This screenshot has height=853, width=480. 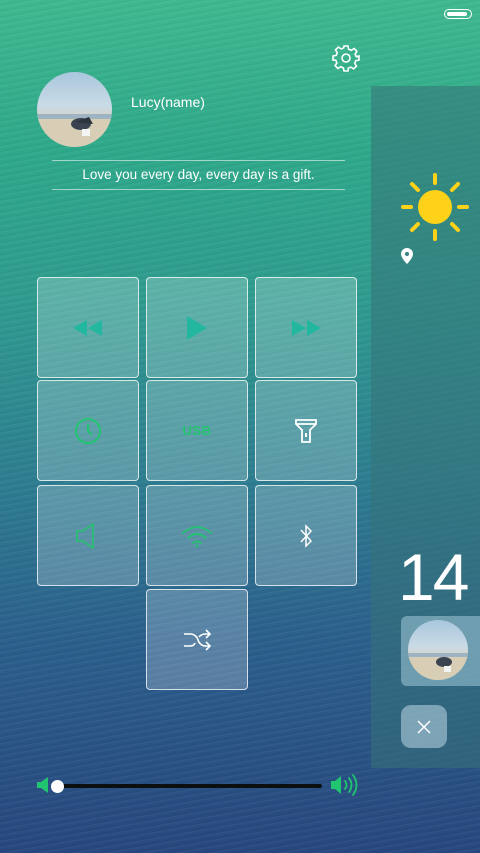 I want to click on flashlight-icon, so click(x=306, y=430).